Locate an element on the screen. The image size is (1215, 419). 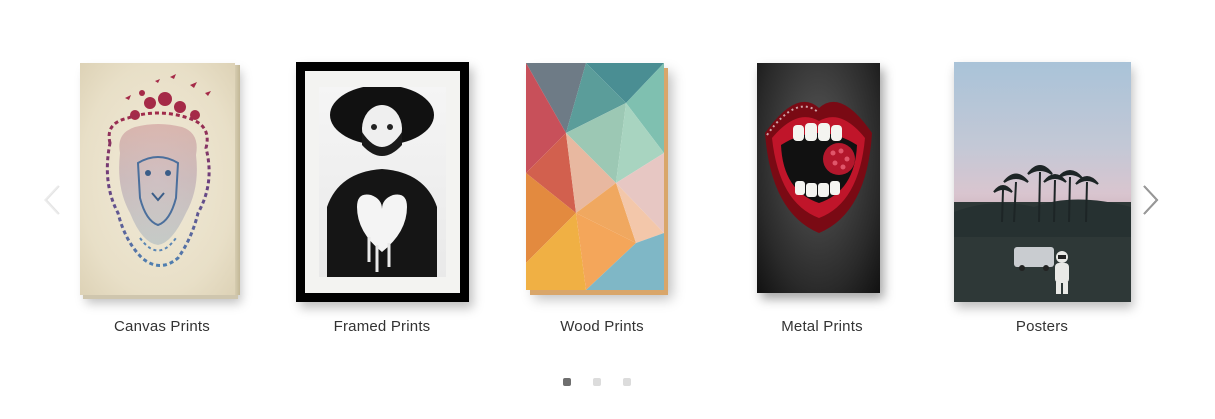
carousel-pagination is located at coordinates (597, 382).